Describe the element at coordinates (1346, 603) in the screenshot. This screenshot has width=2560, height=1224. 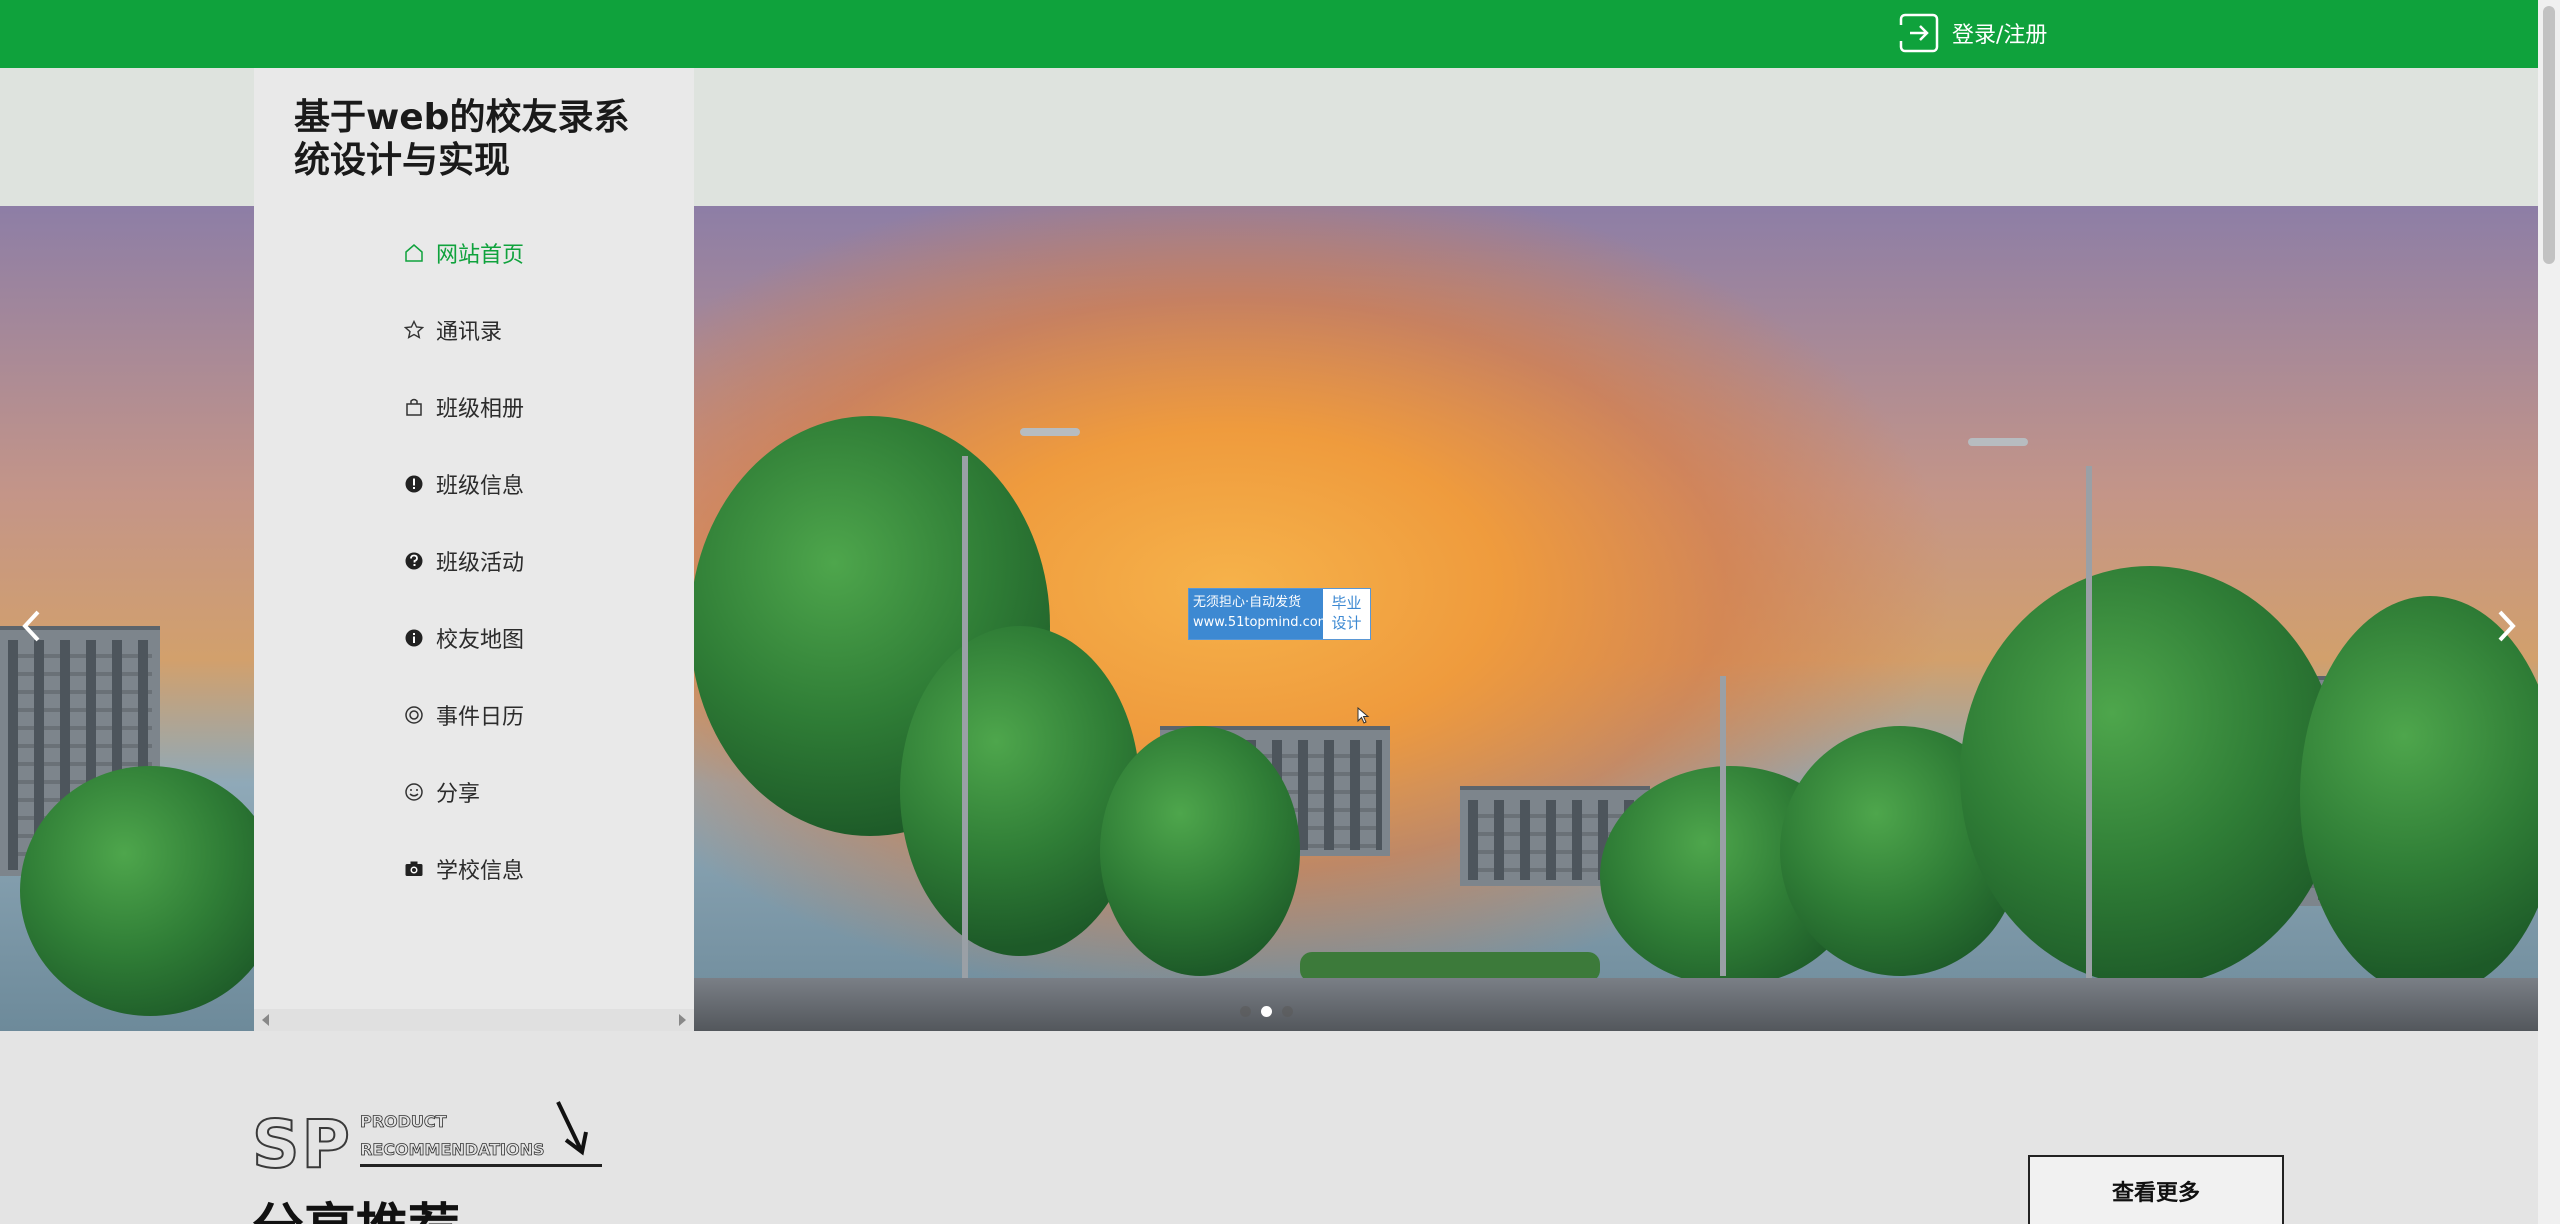
I see `watermark-side1: 毕业` at that location.